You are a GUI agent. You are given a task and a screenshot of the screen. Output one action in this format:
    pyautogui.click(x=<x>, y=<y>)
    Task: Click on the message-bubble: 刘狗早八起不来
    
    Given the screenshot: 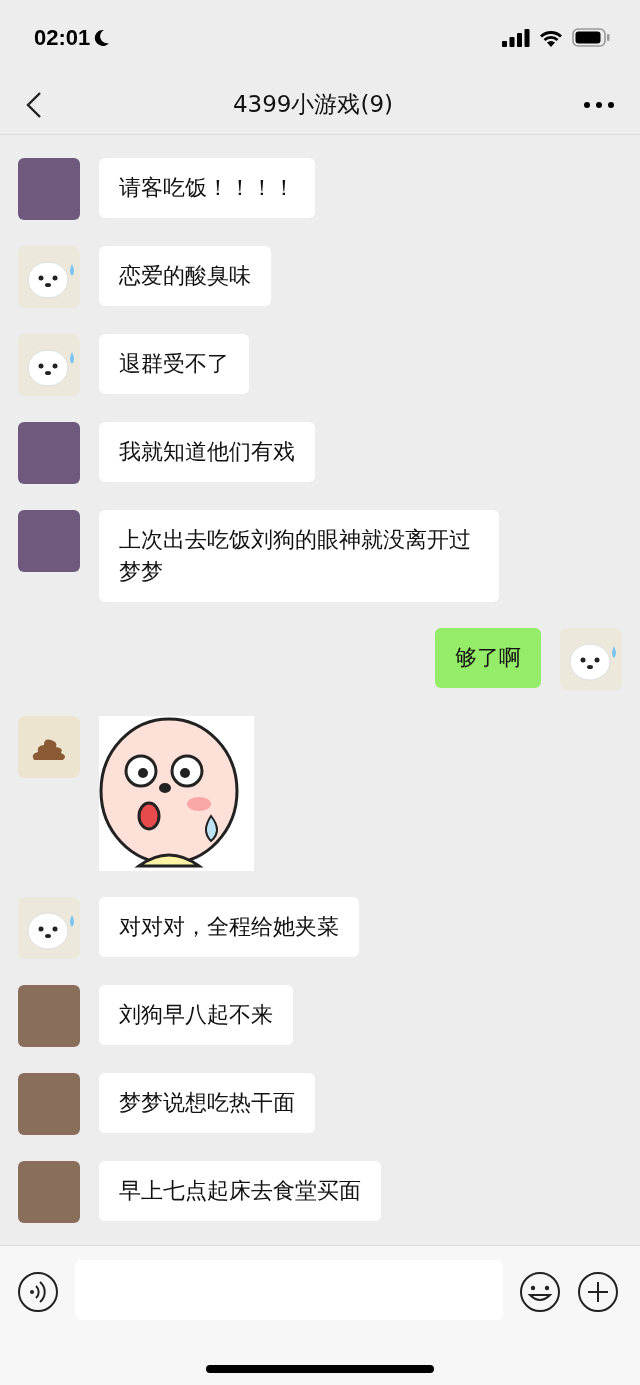 What is the action you would take?
    pyautogui.click(x=196, y=1015)
    